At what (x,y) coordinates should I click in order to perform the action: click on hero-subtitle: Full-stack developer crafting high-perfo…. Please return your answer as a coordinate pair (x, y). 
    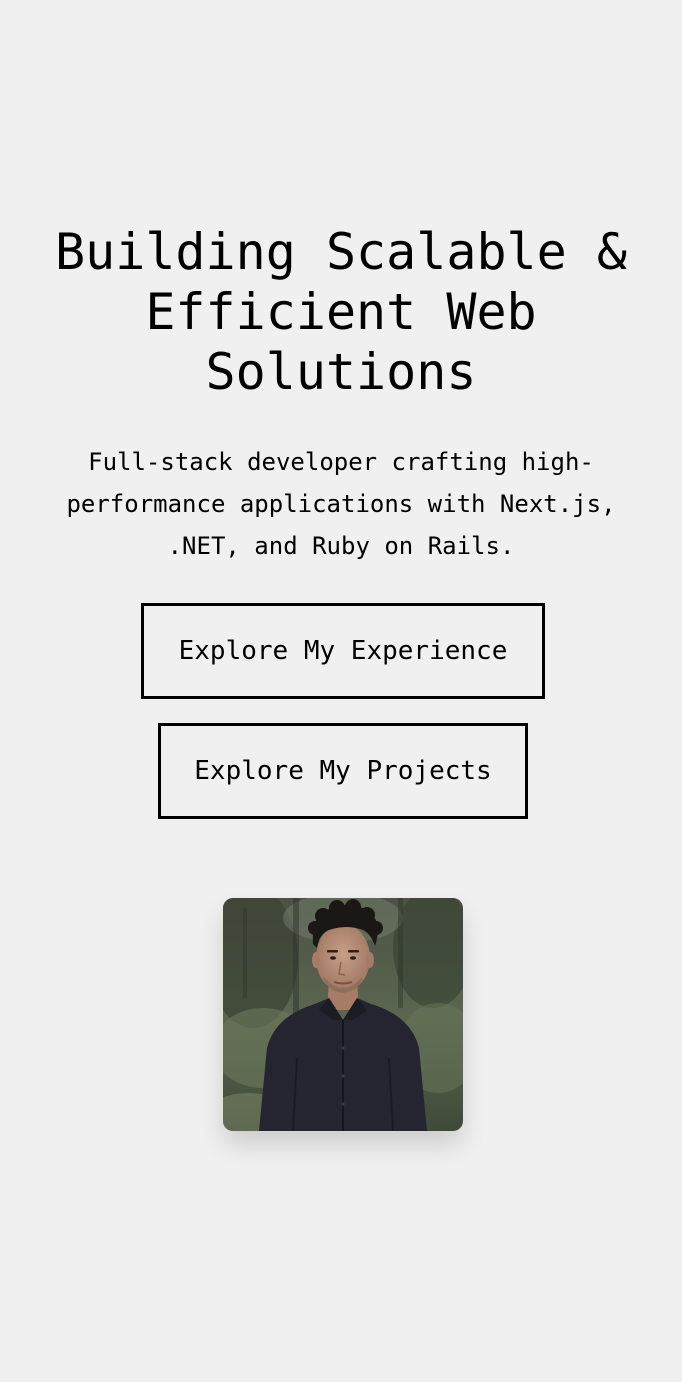
    Looking at the image, I should click on (341, 504).